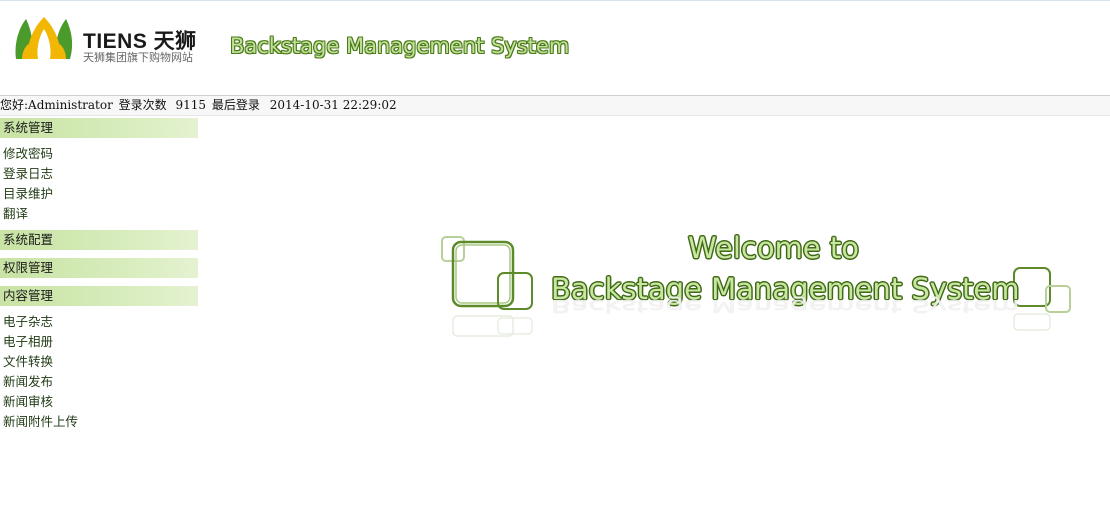 The image size is (1110, 528). I want to click on tiens-leaf-logo-icon, so click(44, 38).